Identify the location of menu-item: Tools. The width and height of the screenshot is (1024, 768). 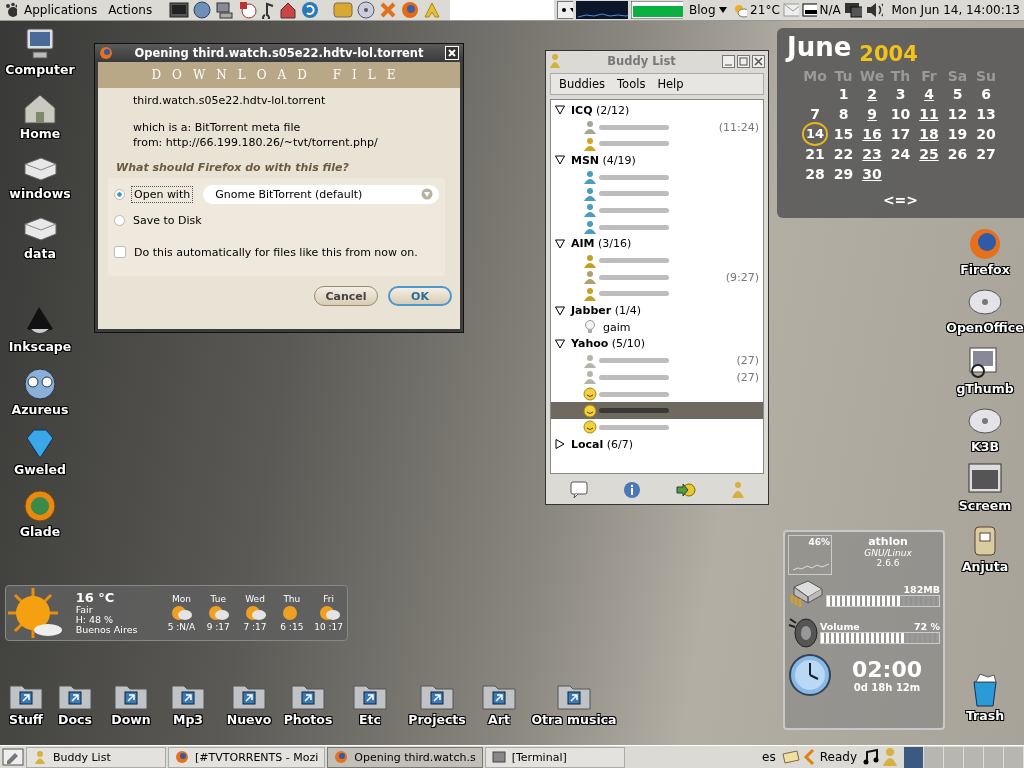
(631, 84).